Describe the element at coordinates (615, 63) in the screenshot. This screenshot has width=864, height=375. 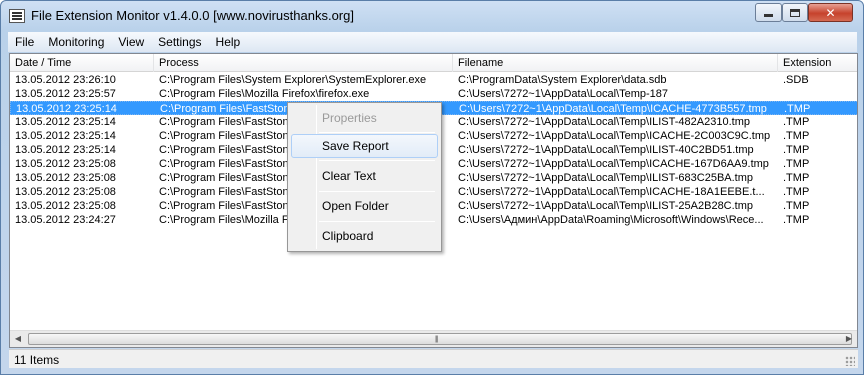
I see `column-header-filename: Filename` at that location.